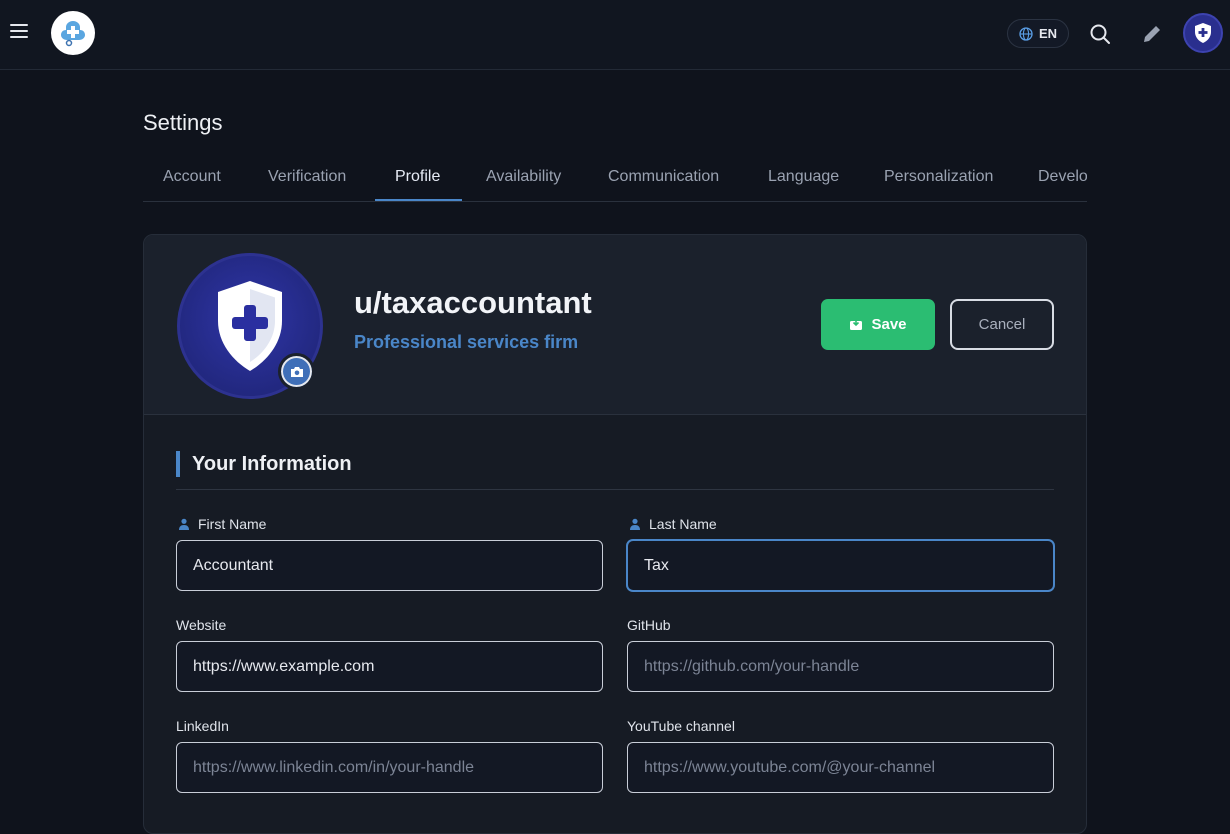  What do you see at coordinates (264, 464) in the screenshot?
I see `section-title: Your Information` at bounding box center [264, 464].